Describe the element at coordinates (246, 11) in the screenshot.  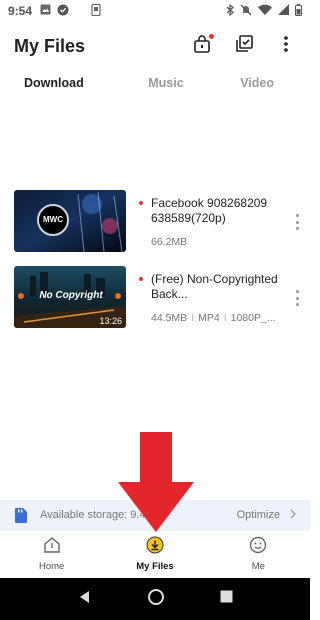
I see `mute-icon` at that location.